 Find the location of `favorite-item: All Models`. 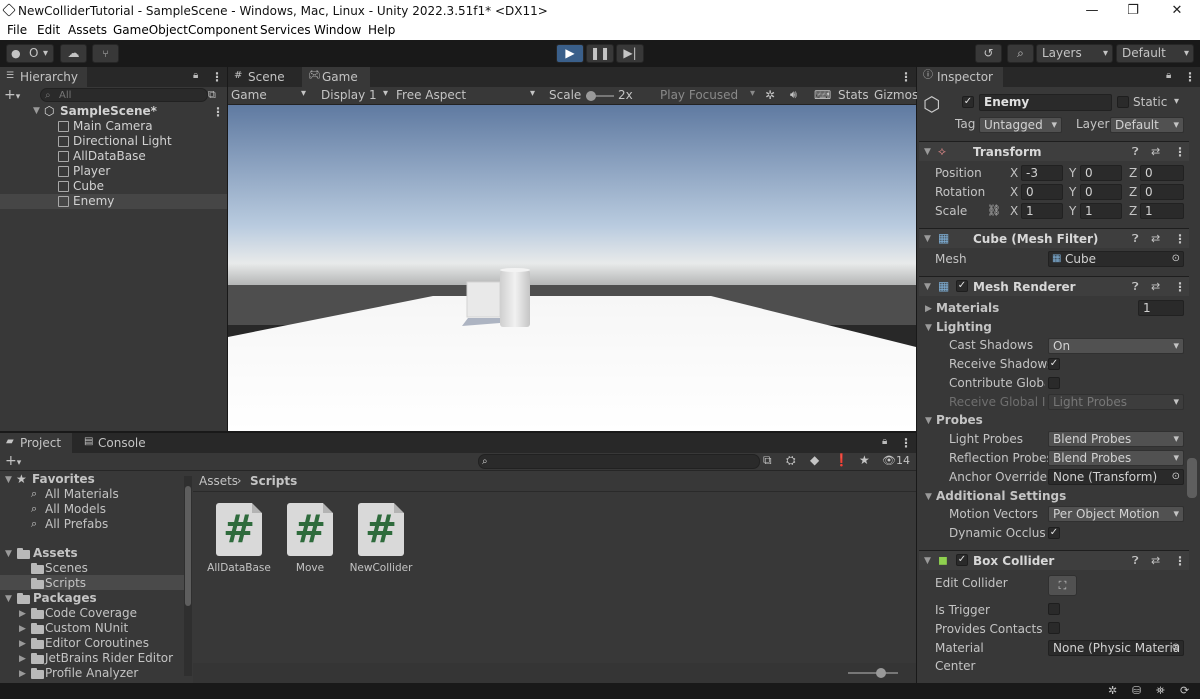

favorite-item: All Models is located at coordinates (75, 509).